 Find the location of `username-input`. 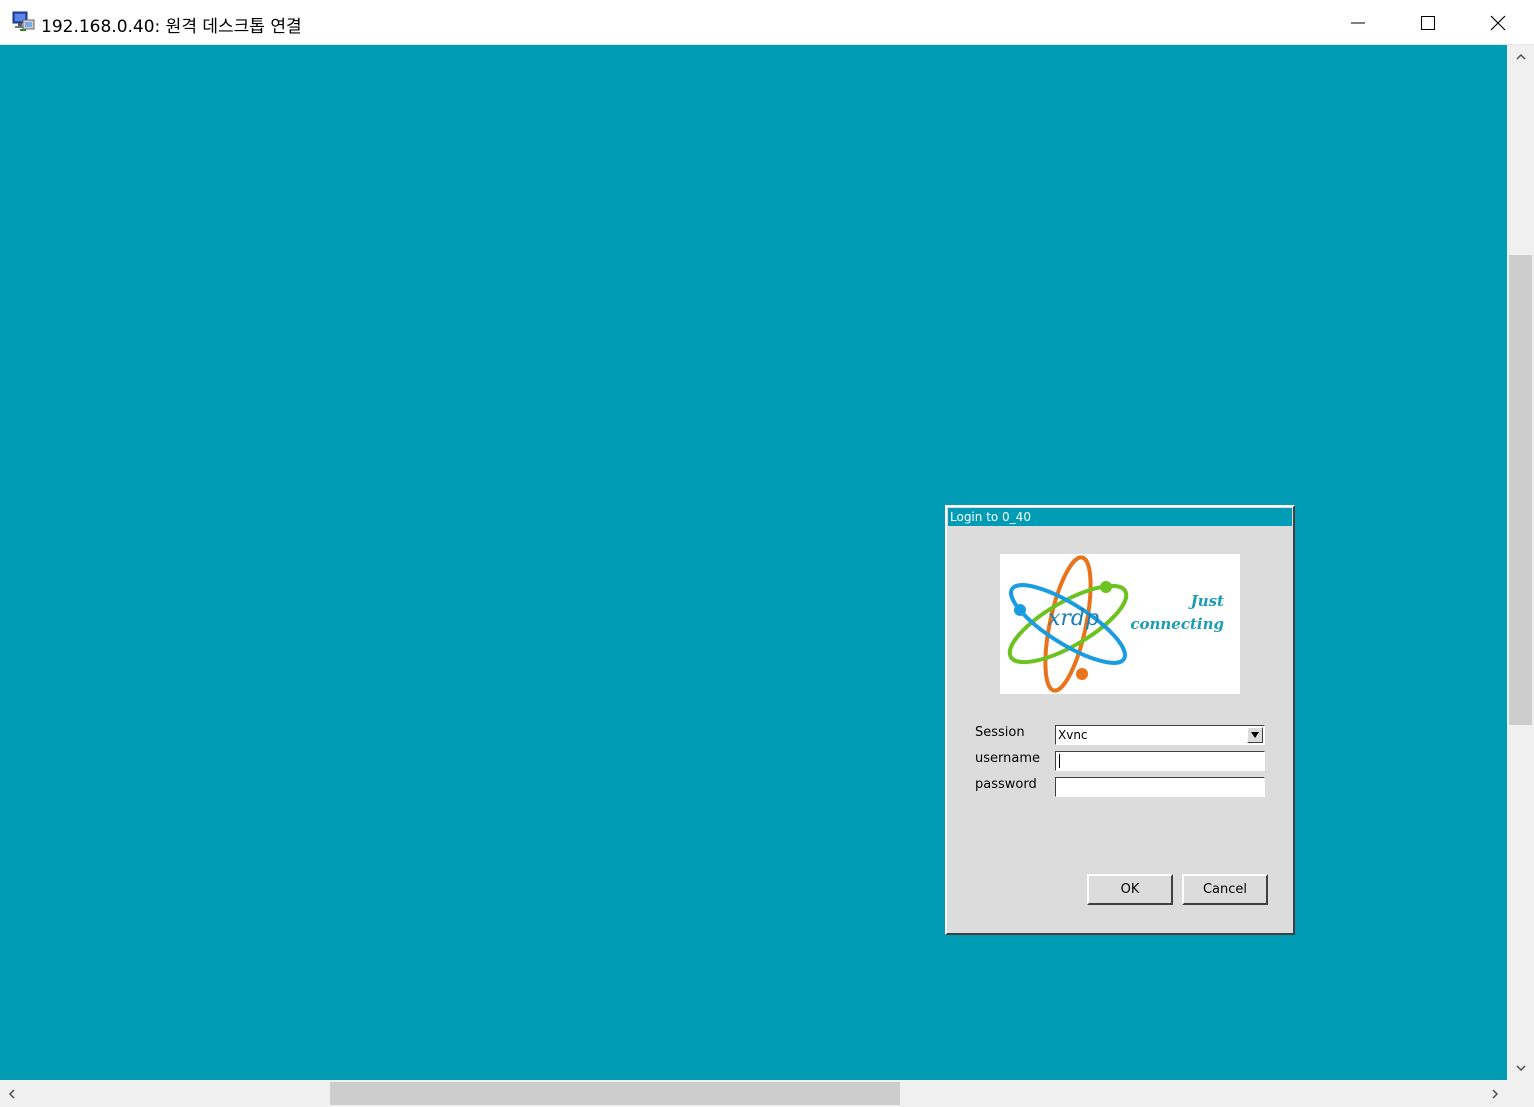

username-input is located at coordinates (1160, 761).